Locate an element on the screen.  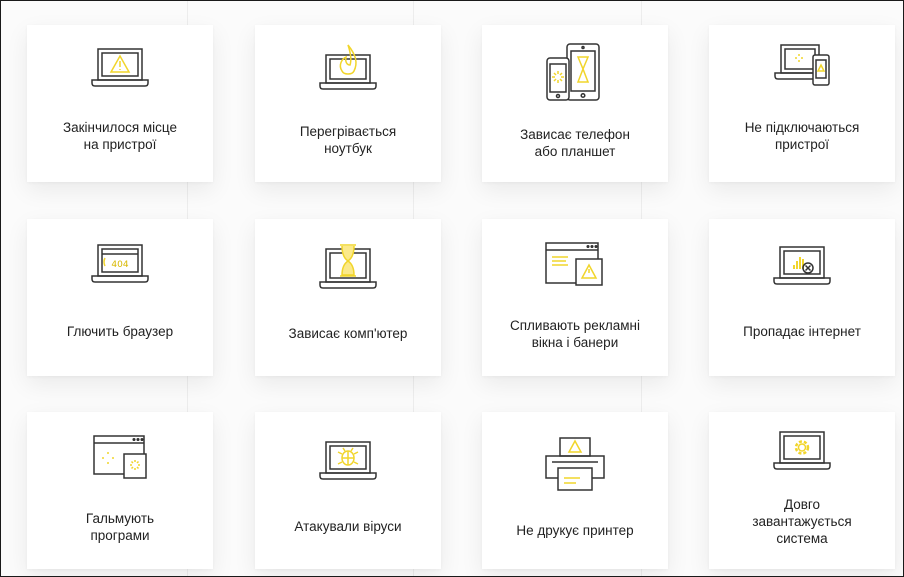
laptop-no-internet-icon is located at coordinates (802, 266).